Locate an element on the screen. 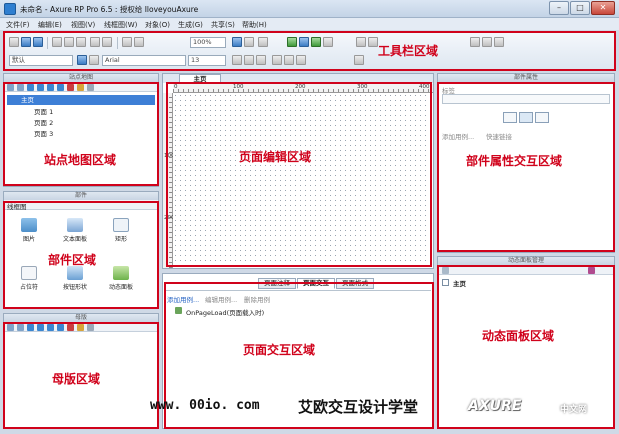 The width and height of the screenshot is (619, 434). zoom-select: 100% is located at coordinates (208, 42).